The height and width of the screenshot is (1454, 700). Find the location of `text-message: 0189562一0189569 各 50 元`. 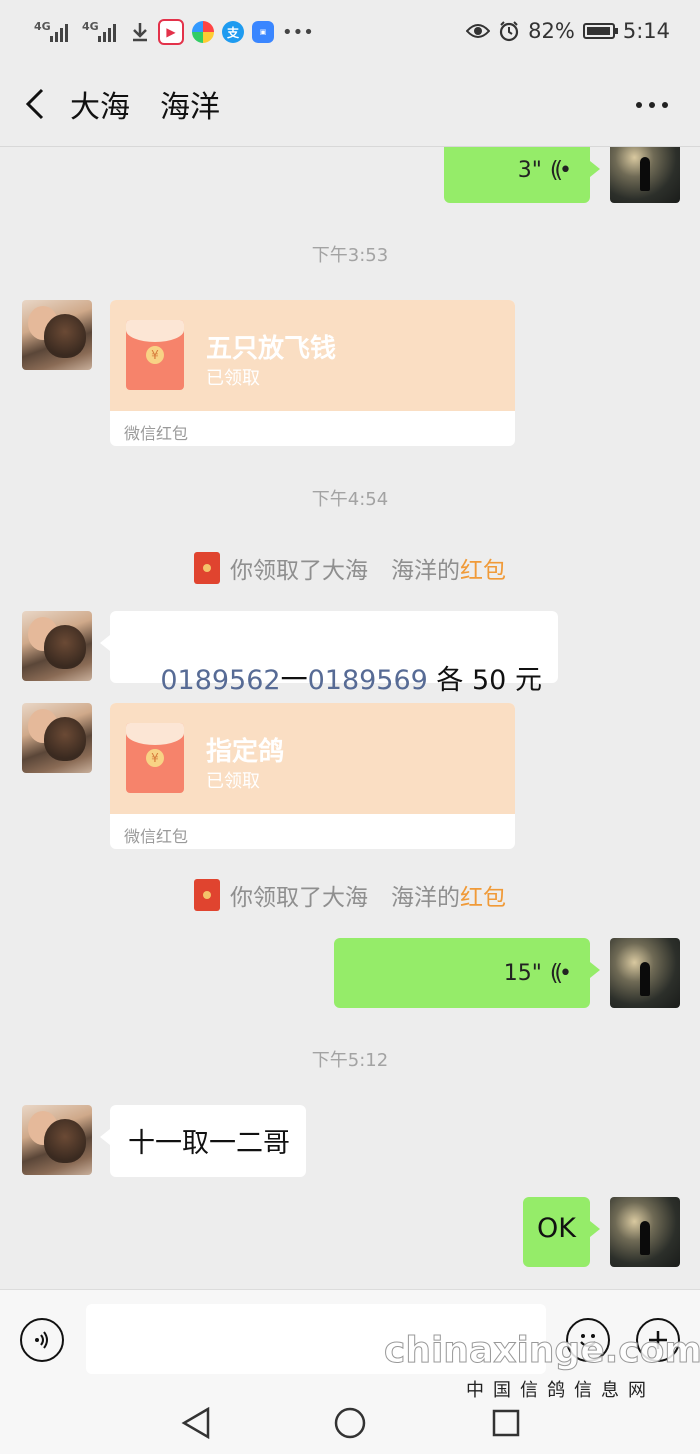

text-message: 0189562一0189569 各 50 元 is located at coordinates (329, 653).